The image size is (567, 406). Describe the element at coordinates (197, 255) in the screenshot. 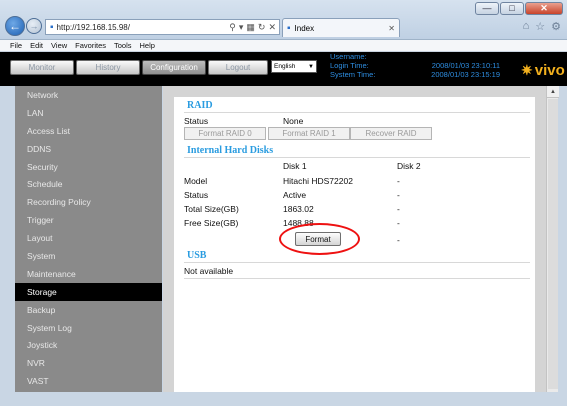

I see `usb-section-title: USB` at that location.